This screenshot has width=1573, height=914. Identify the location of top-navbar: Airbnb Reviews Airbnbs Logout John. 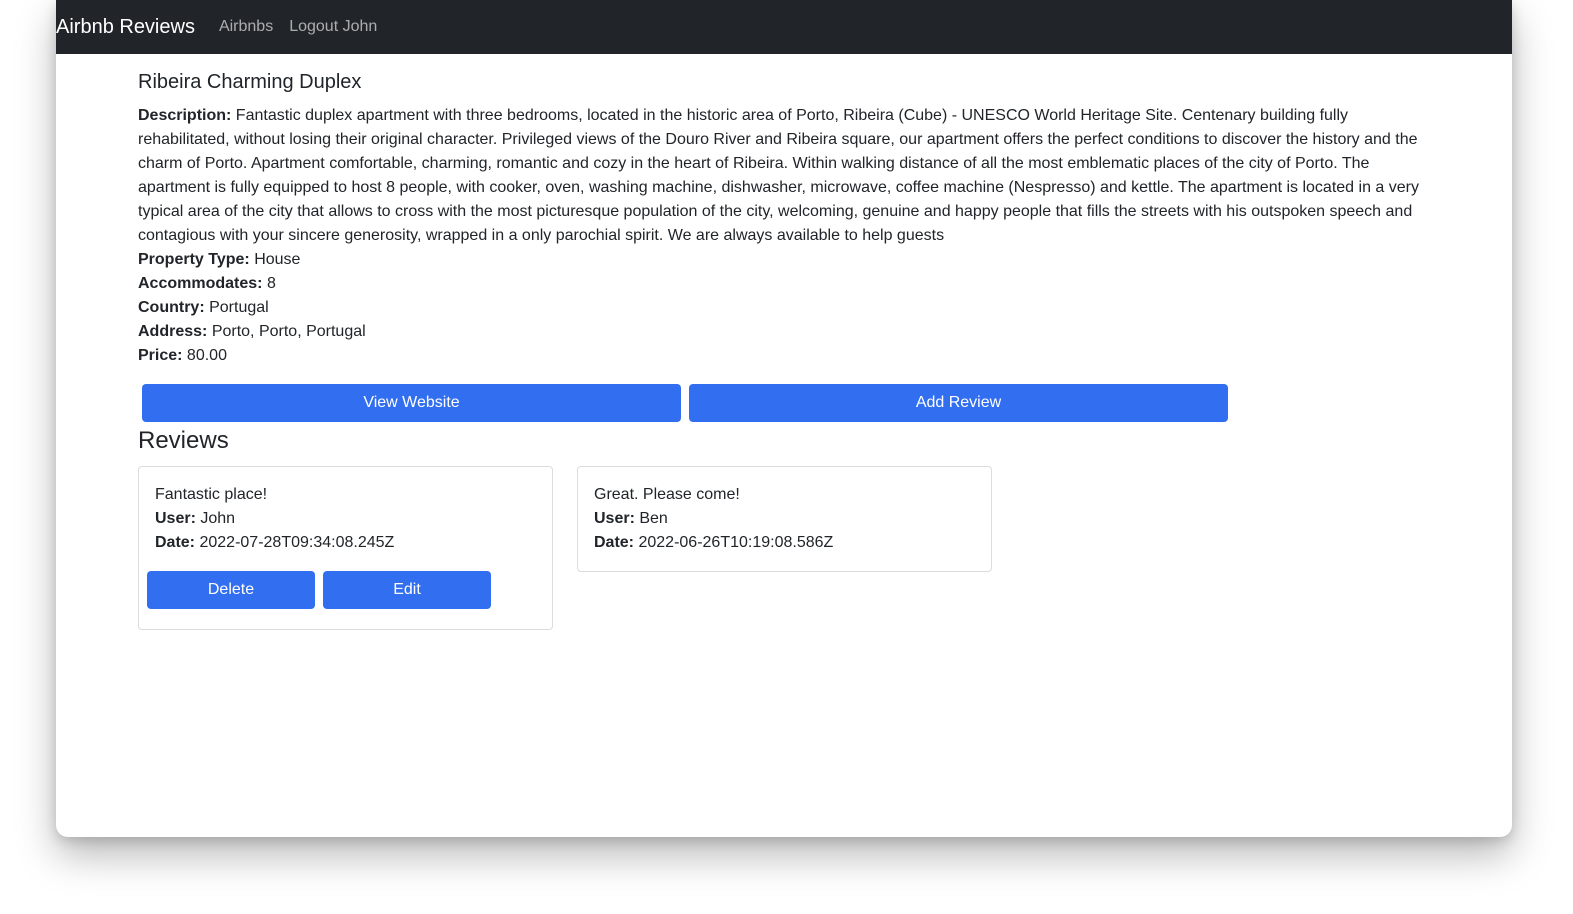
(784, 27).